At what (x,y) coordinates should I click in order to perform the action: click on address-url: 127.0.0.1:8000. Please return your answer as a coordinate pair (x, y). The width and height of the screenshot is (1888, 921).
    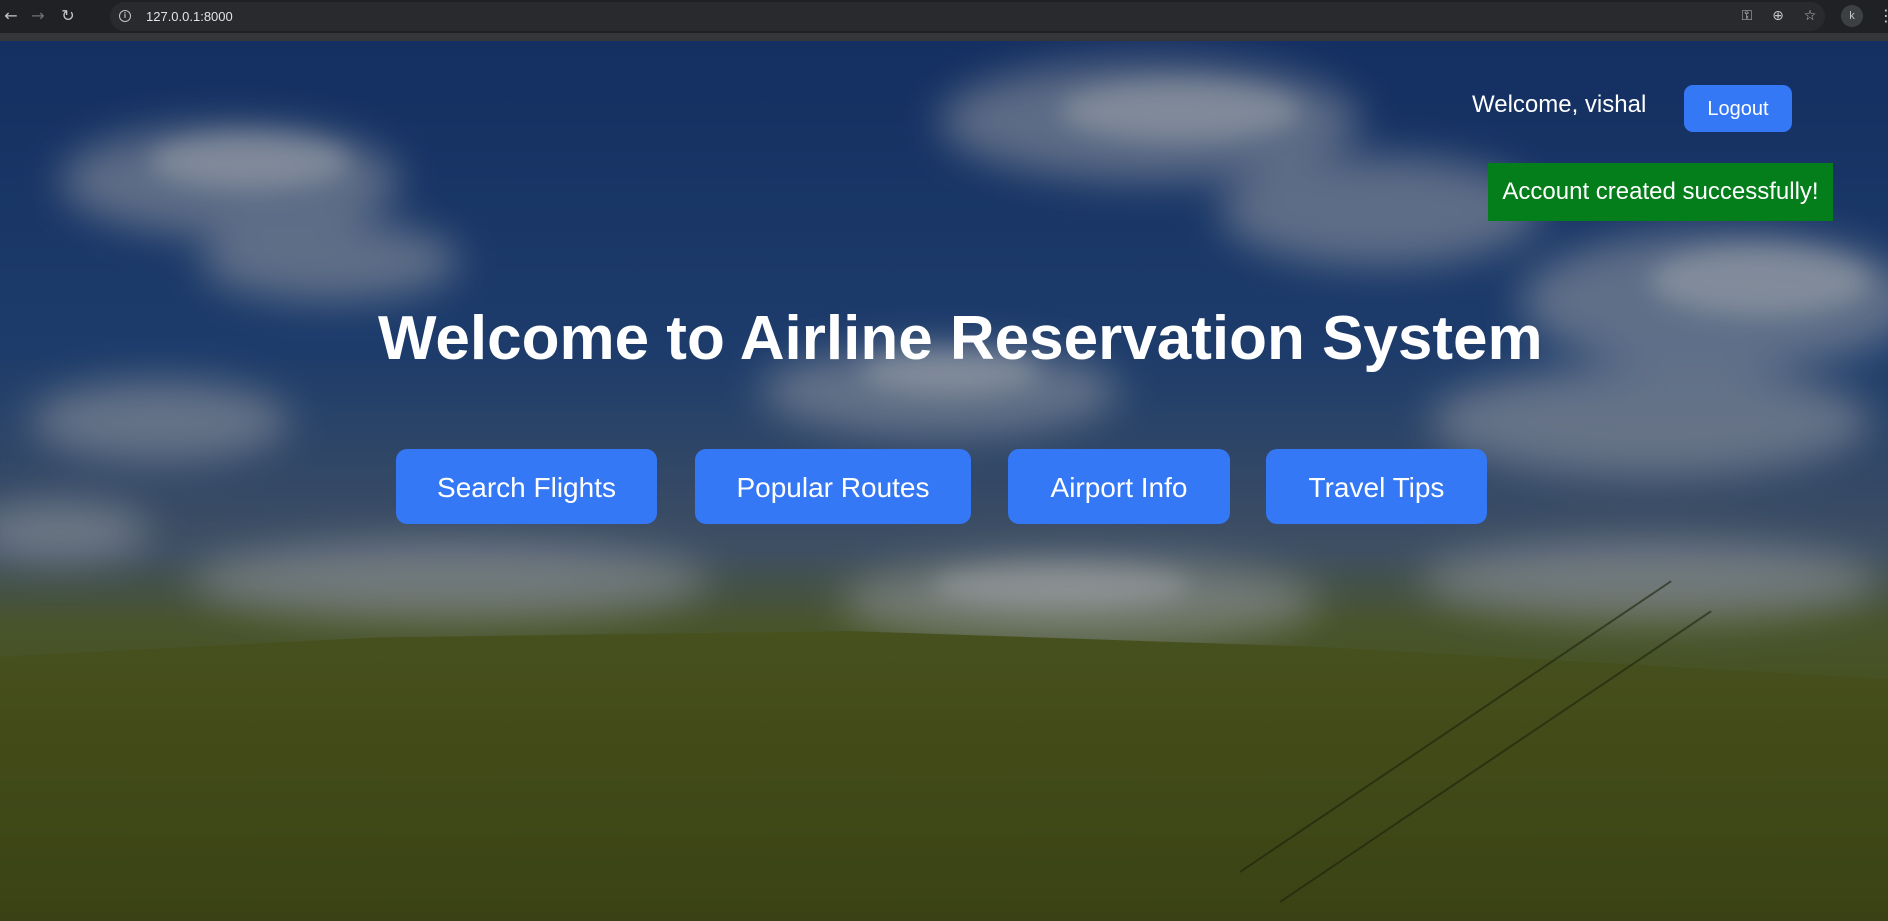
    Looking at the image, I should click on (189, 16).